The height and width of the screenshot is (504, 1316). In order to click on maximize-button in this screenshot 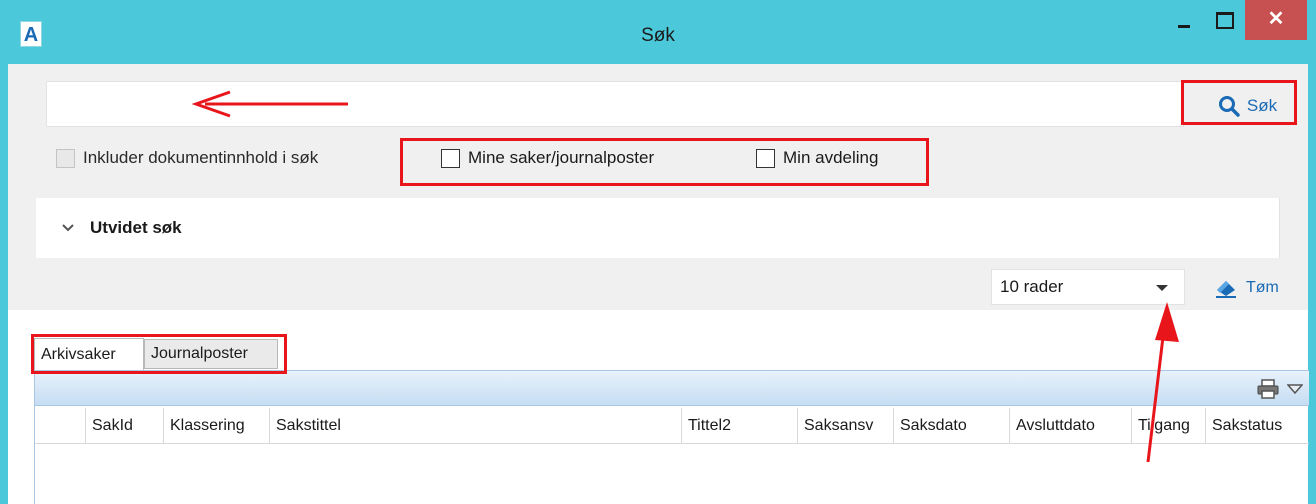, I will do `click(1223, 17)`.